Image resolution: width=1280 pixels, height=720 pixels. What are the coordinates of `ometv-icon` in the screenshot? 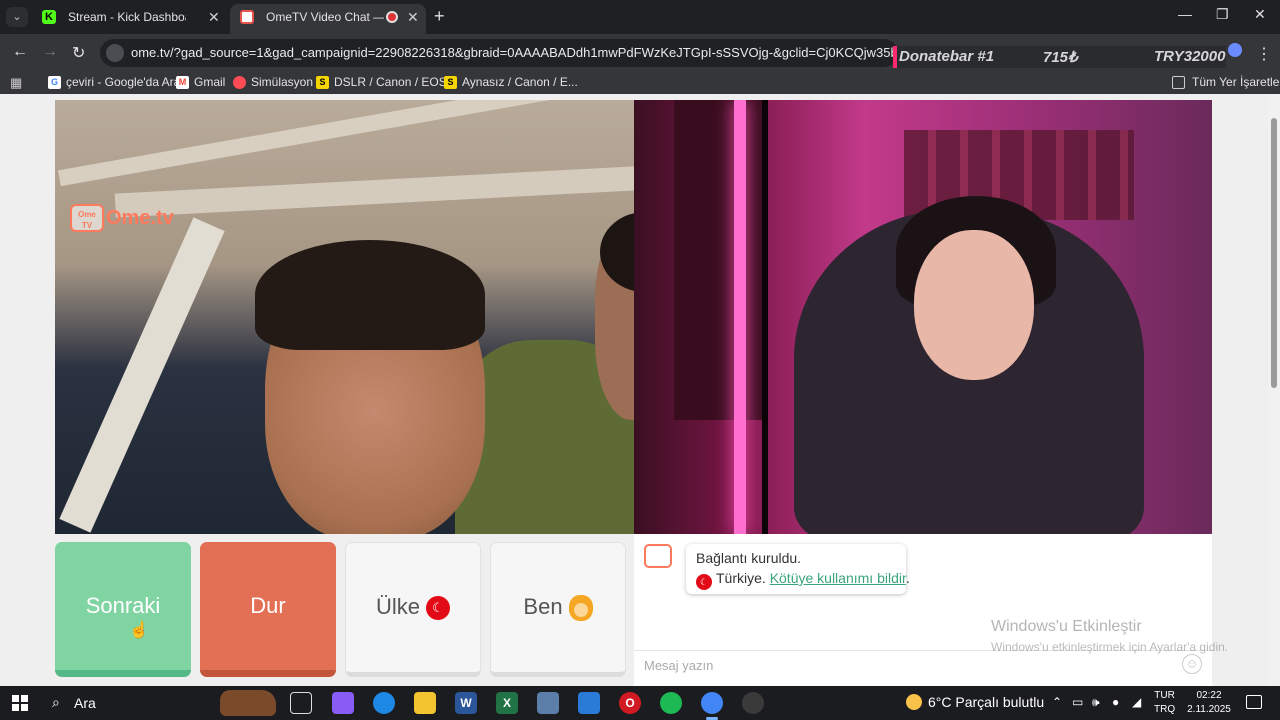 It's located at (247, 17).